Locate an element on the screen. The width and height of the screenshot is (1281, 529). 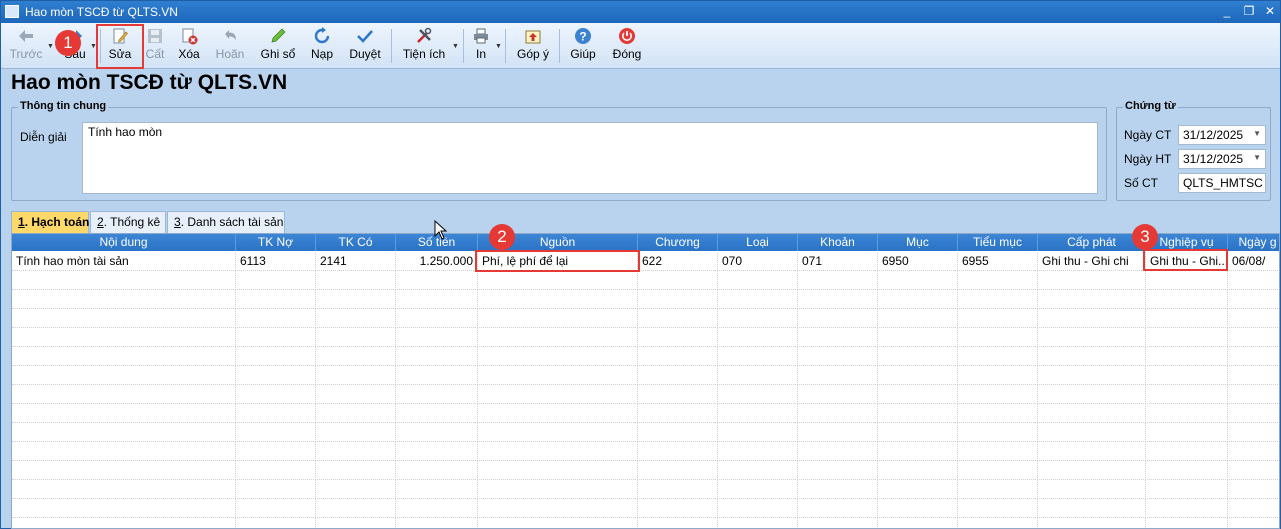
restore-button: ❐ is located at coordinates (1249, 11).